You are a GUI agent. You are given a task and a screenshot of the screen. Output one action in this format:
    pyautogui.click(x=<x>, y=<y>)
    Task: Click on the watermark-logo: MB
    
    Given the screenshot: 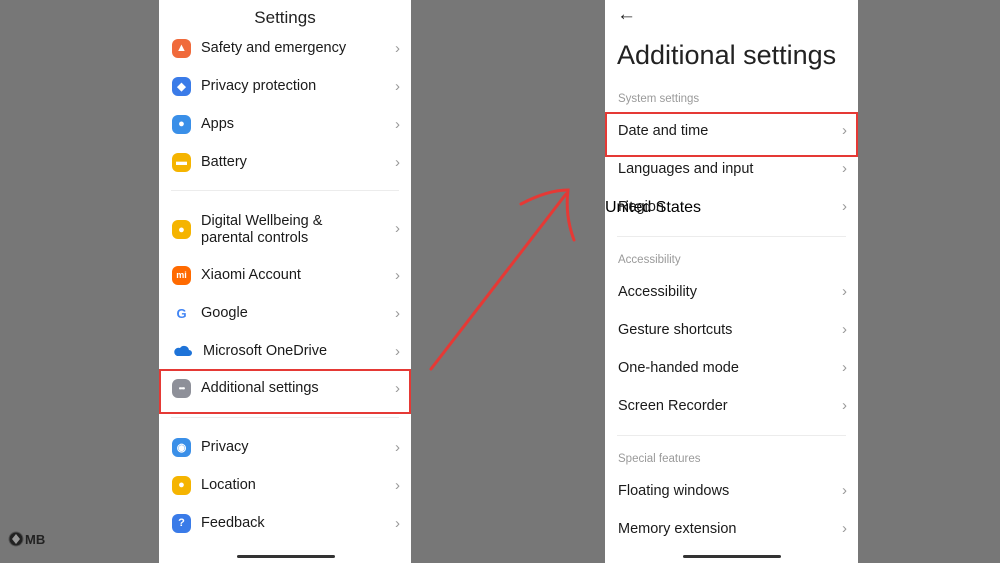 What is the action you would take?
    pyautogui.click(x=31, y=539)
    